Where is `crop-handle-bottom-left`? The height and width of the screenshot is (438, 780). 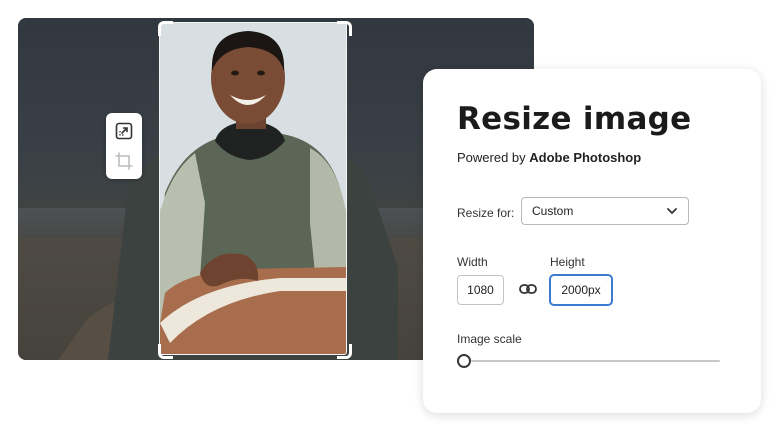 crop-handle-bottom-left is located at coordinates (165, 351).